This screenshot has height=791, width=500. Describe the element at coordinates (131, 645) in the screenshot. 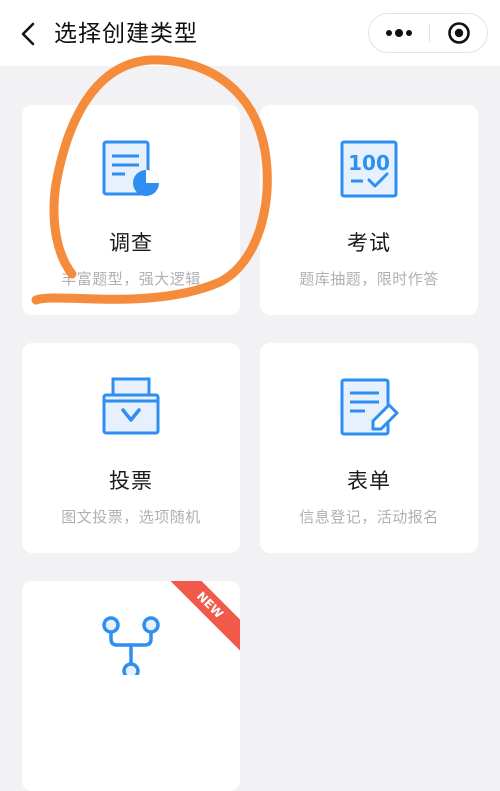

I see `flow-branch-icon` at that location.